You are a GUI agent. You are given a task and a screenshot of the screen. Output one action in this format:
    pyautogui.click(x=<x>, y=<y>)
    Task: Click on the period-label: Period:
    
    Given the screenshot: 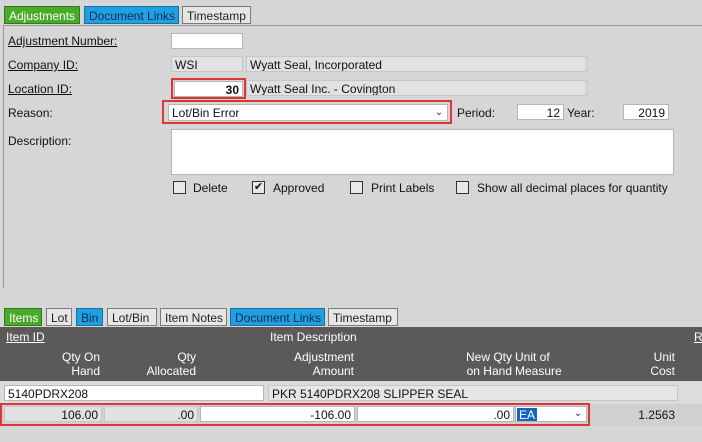 What is the action you would take?
    pyautogui.click(x=476, y=113)
    